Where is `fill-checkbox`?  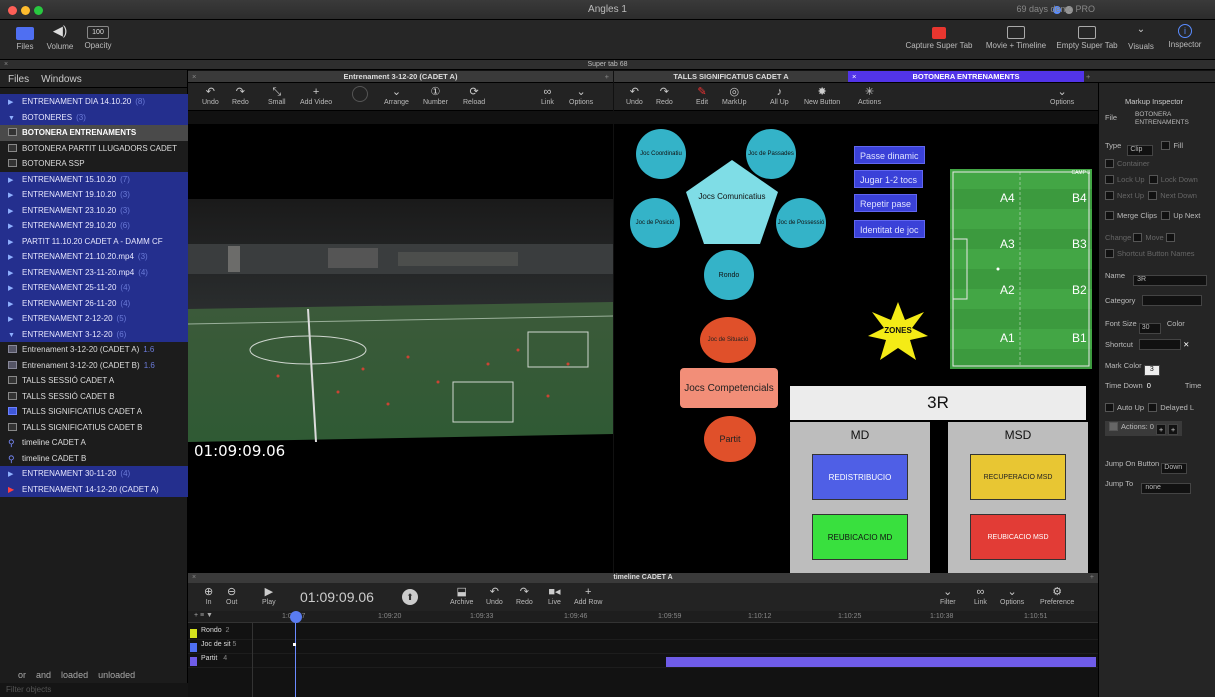 fill-checkbox is located at coordinates (1166, 145).